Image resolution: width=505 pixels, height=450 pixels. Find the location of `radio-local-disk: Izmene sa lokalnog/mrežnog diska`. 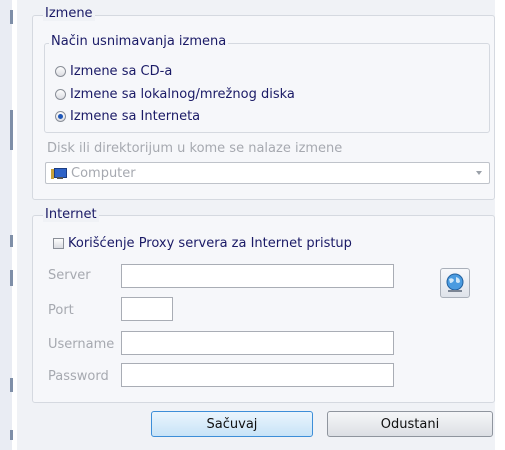

radio-local-disk: Izmene sa lokalnog/mrežnog diska is located at coordinates (175, 94).